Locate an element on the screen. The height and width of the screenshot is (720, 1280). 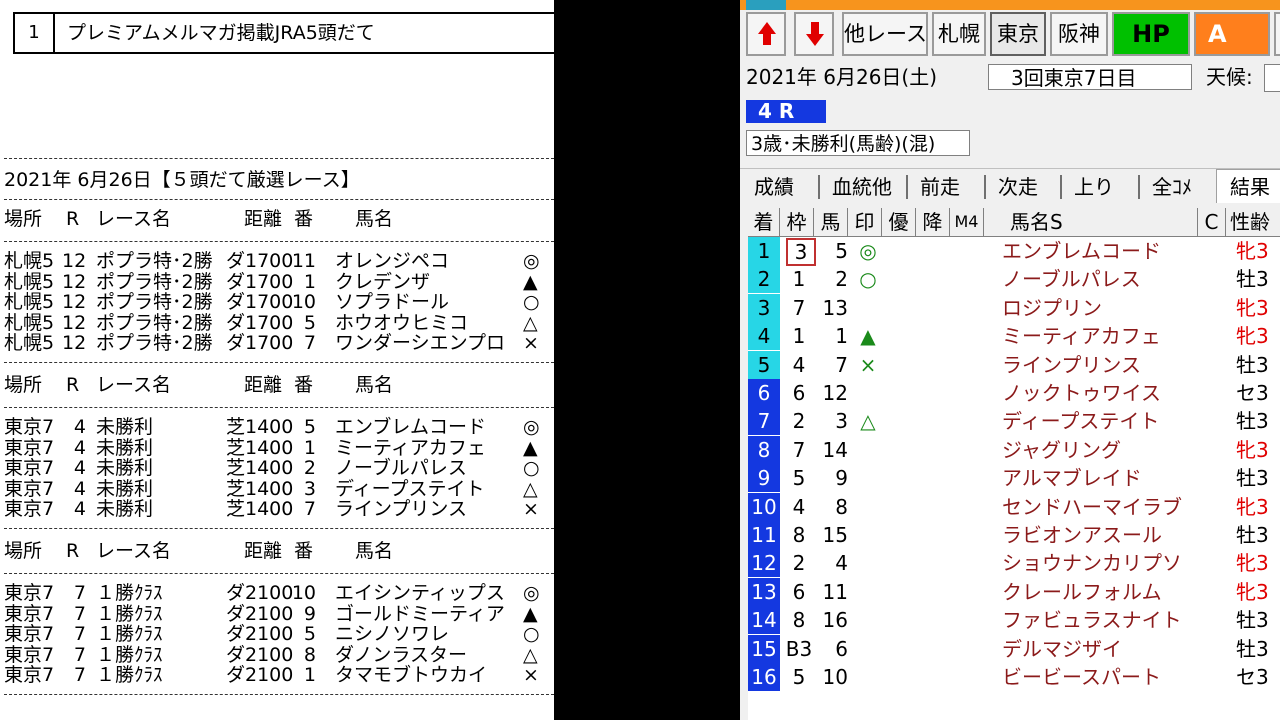
newsletter-header-title: プレミアムメルマガ掲載JRA5頭だて is located at coordinates (221, 33).